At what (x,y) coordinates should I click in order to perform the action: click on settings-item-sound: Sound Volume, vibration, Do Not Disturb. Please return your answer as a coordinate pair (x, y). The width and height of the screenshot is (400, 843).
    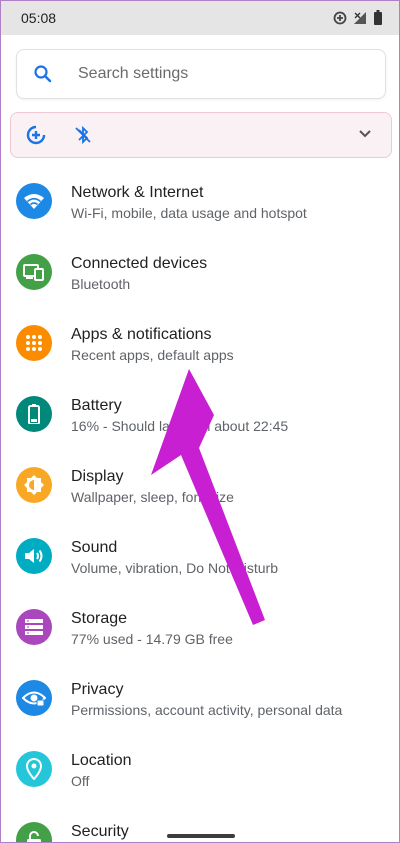
    Looking at the image, I should click on (200, 556).